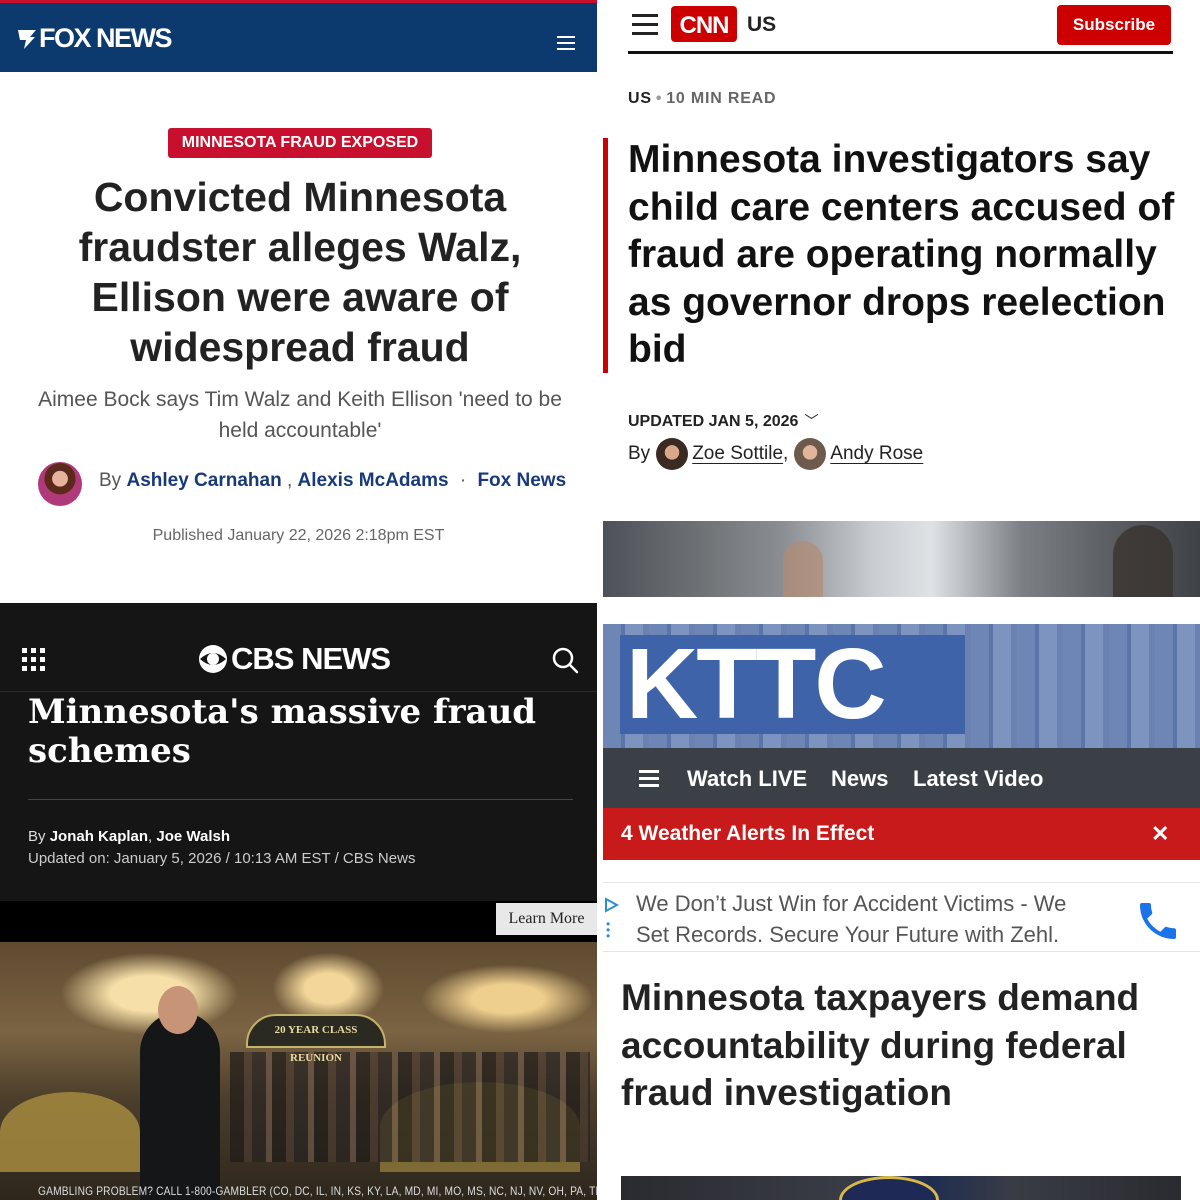  I want to click on weather-alert-bar: 4 Weather Alerts In Effect ✕, so click(901, 834).